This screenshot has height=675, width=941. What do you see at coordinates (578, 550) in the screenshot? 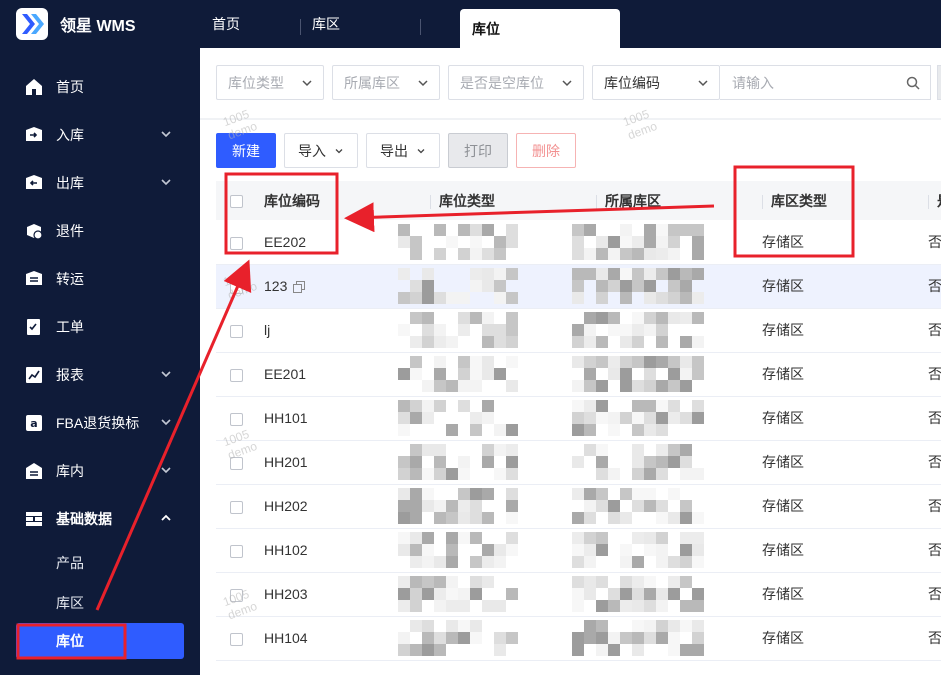
I see `table-row: HH102 存储区 否` at bounding box center [578, 550].